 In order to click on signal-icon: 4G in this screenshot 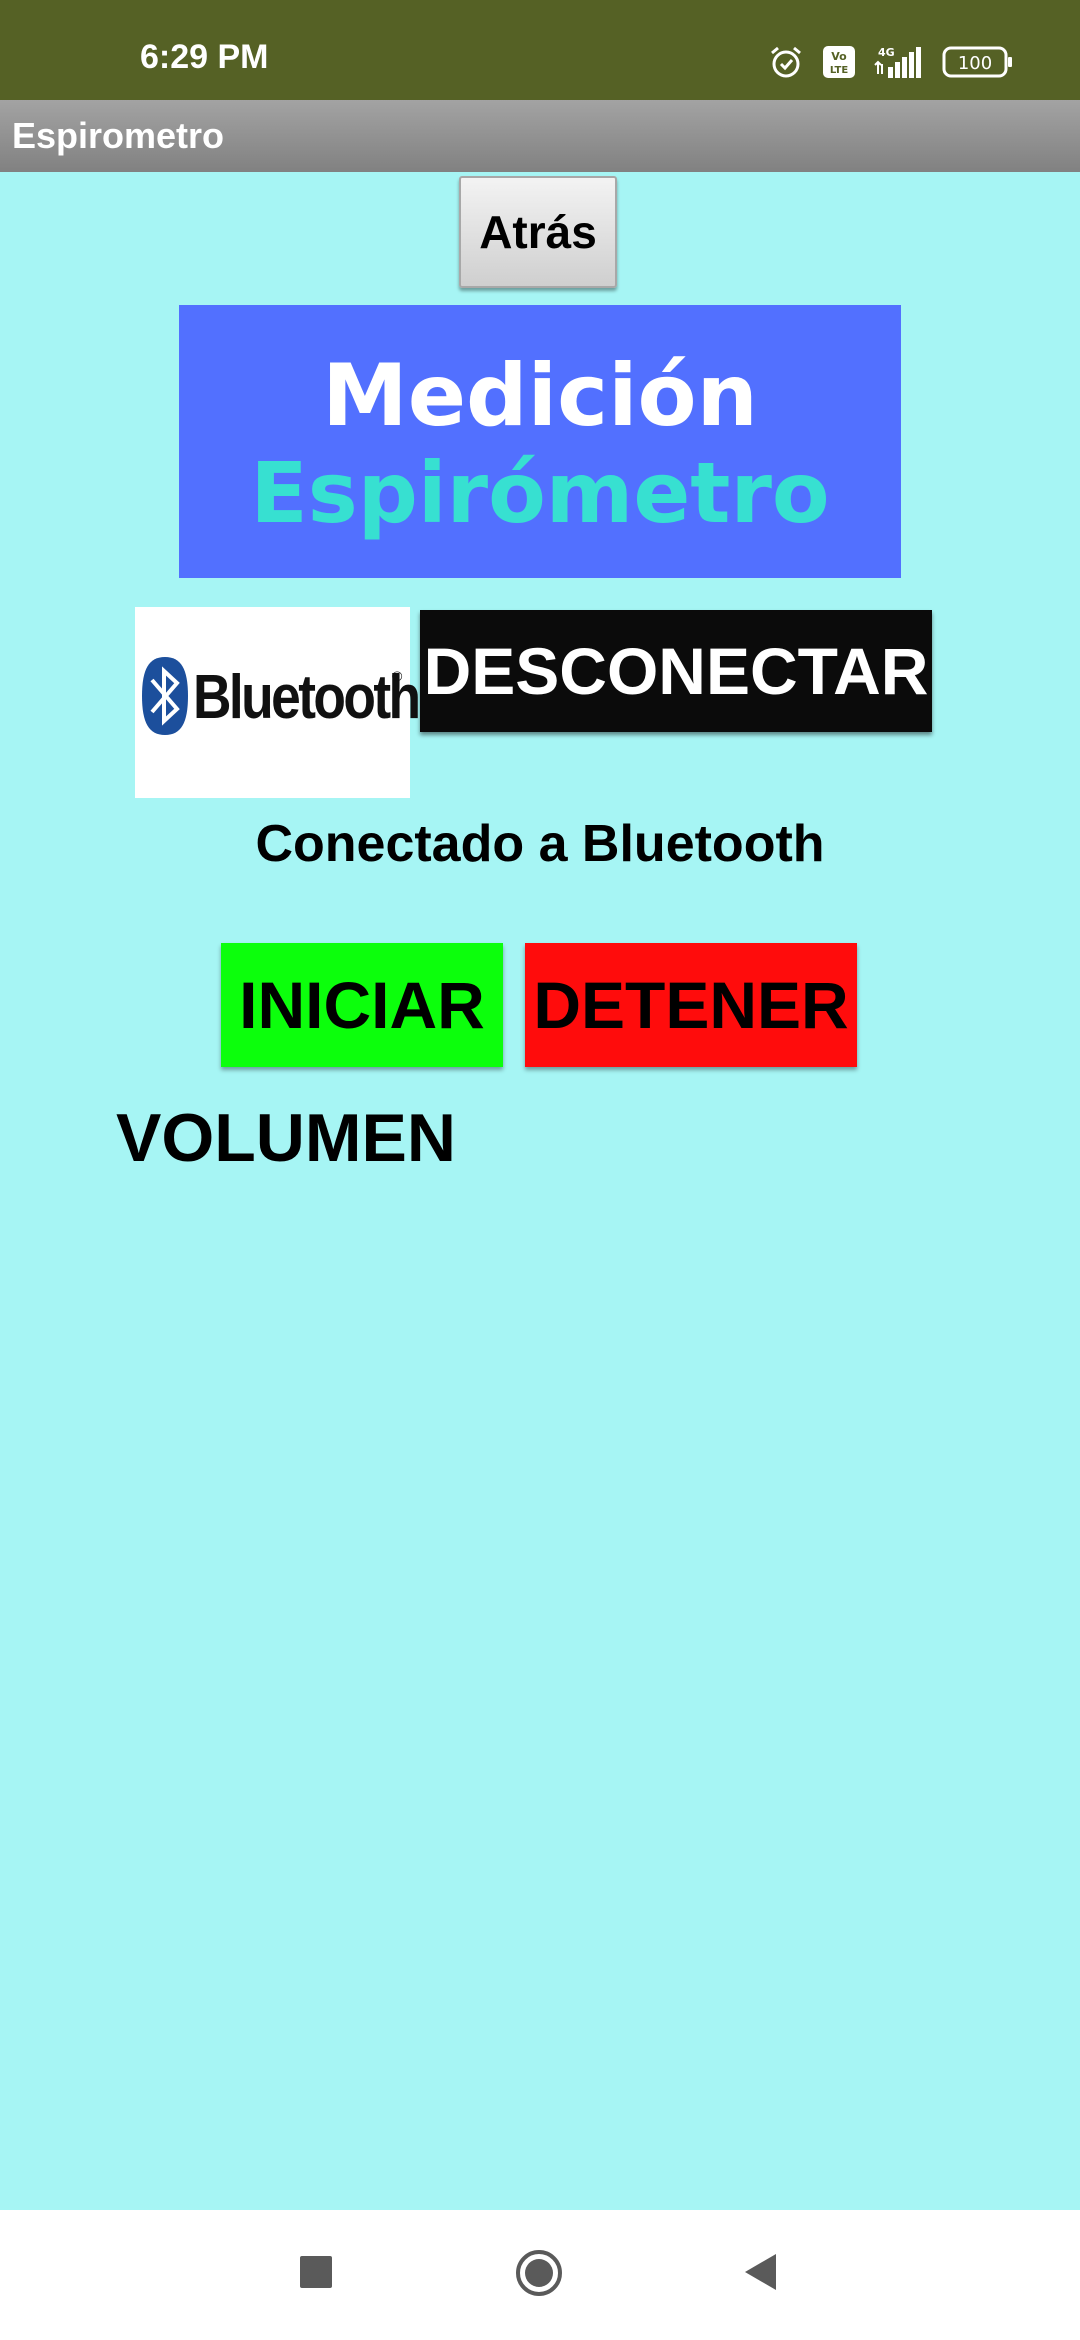, I will do `click(899, 62)`.